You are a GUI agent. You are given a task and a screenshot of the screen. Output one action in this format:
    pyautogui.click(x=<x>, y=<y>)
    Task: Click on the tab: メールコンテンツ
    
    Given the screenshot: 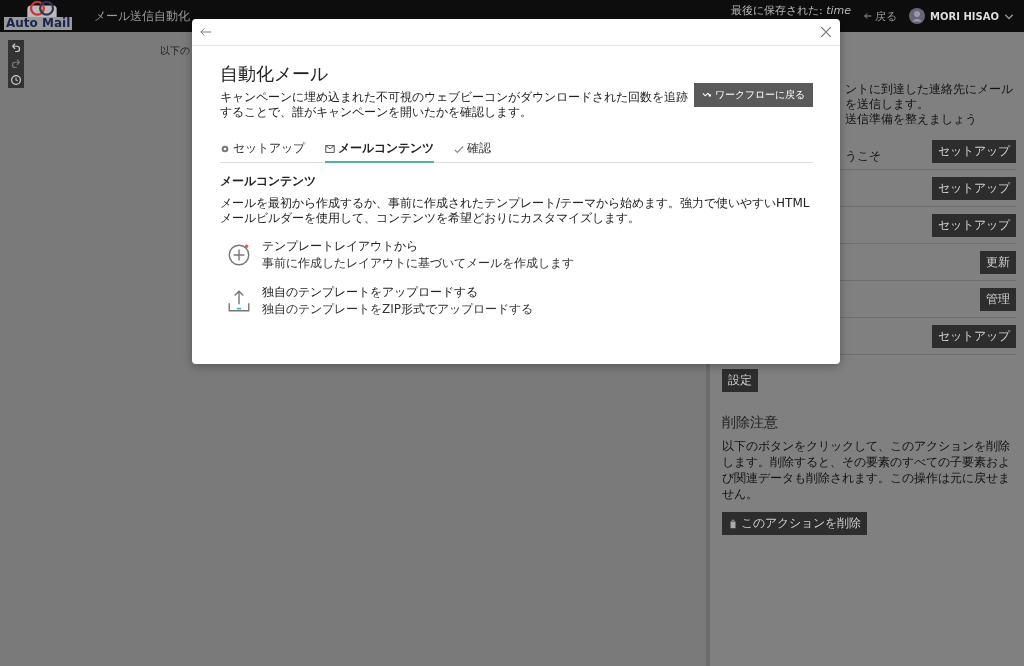 What is the action you would take?
    pyautogui.click(x=379, y=149)
    